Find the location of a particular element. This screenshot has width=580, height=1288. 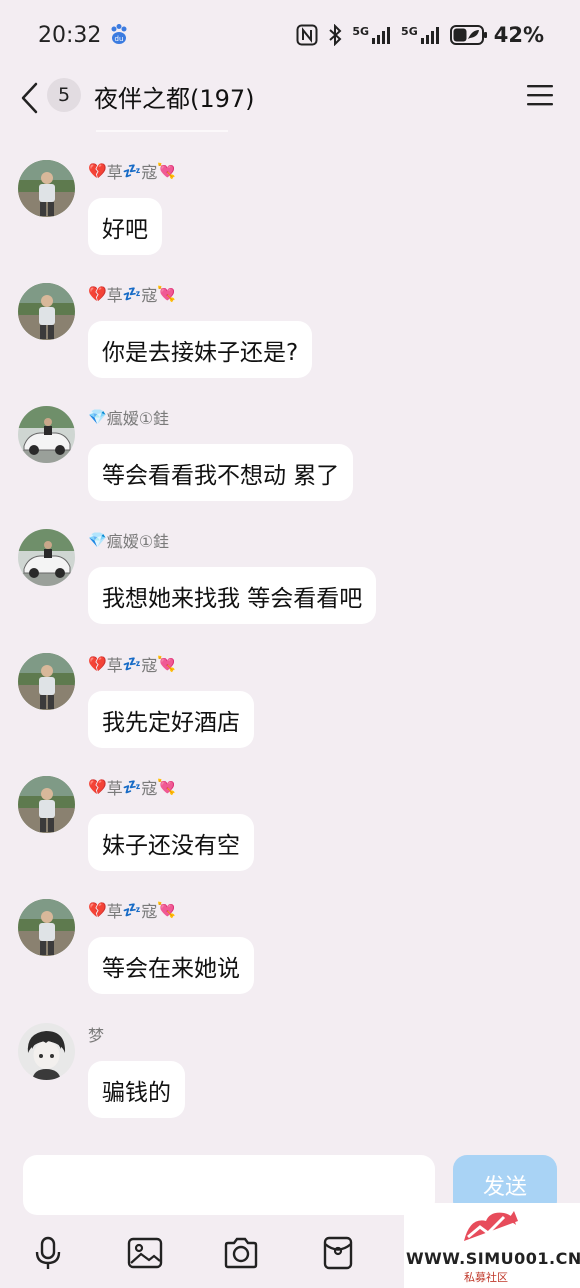

status-right: 5G 5G 42% is located at coordinates (420, 35).